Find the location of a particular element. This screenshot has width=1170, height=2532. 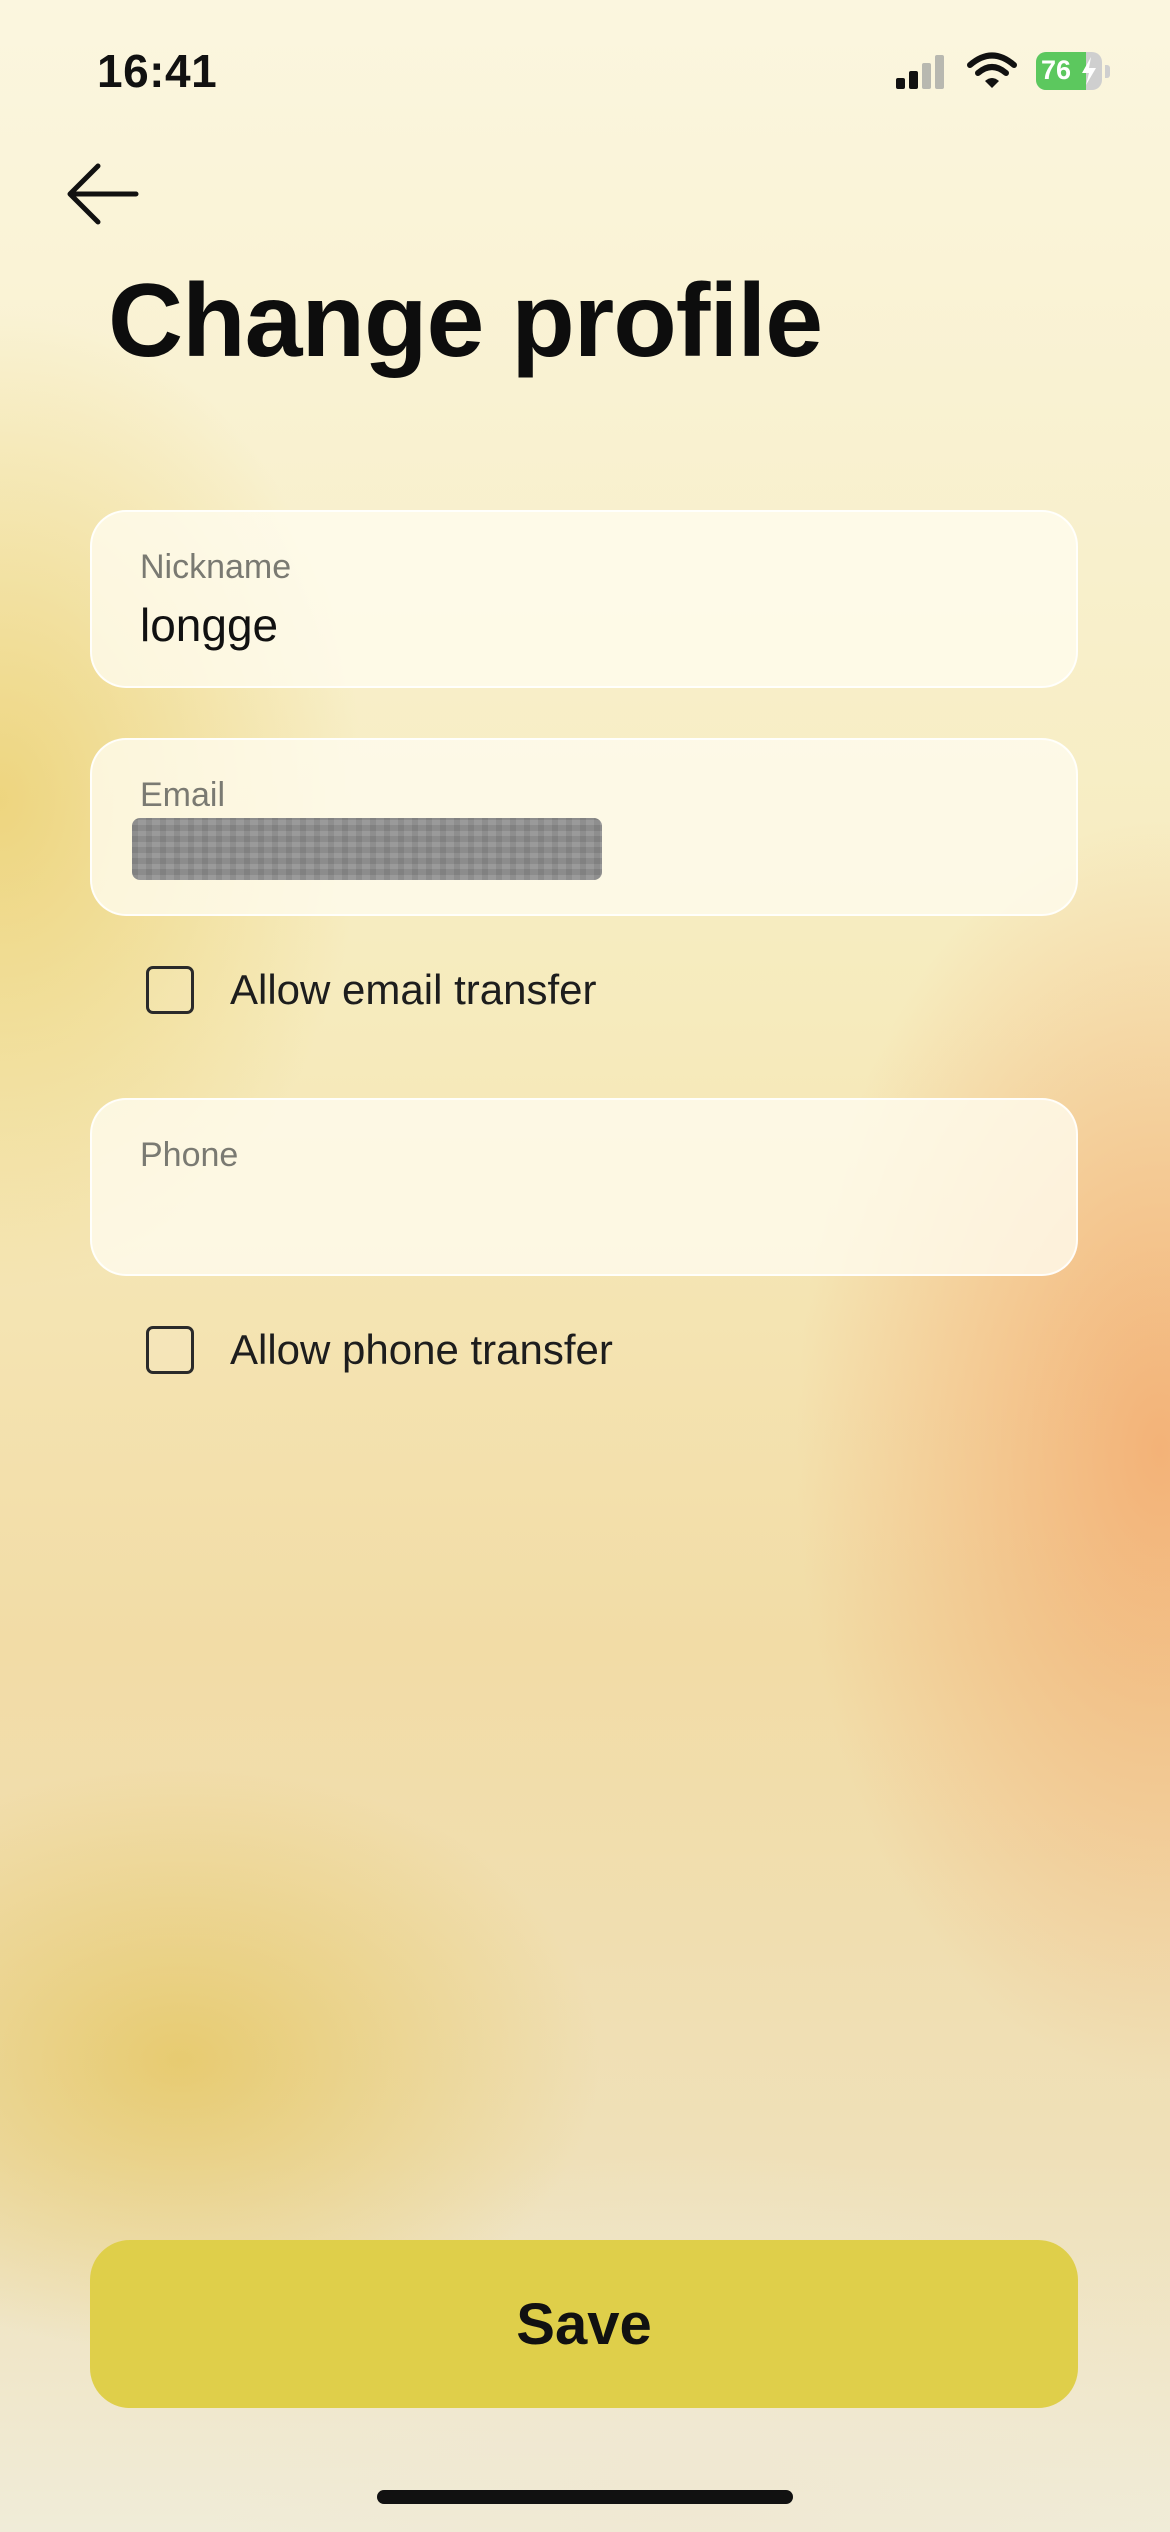

email-transfer-label: Allow email transfer is located at coordinates (413, 989).